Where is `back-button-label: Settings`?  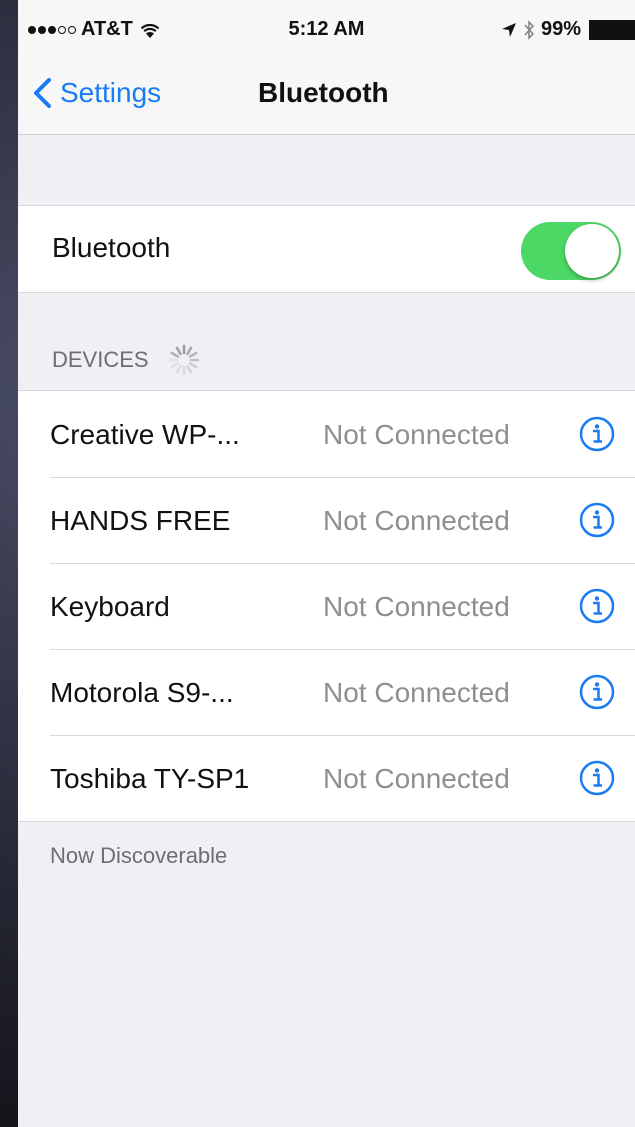 back-button-label: Settings is located at coordinates (111, 92).